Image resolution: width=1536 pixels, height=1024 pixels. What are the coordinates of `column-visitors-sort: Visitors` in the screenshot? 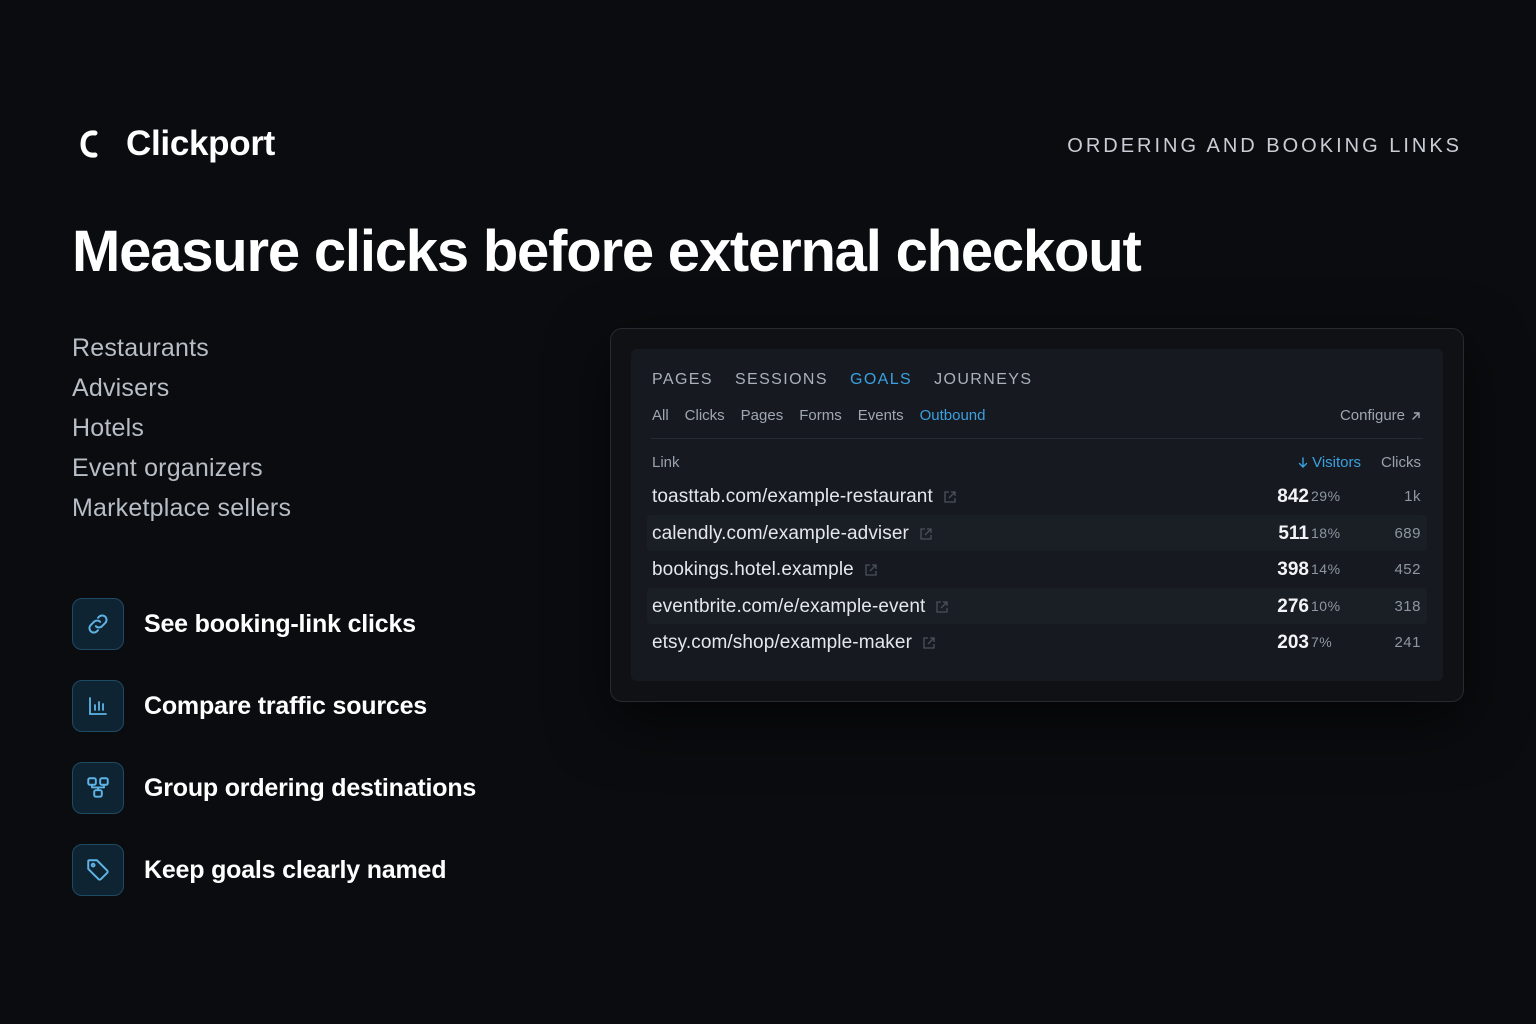 It's located at (1329, 462).